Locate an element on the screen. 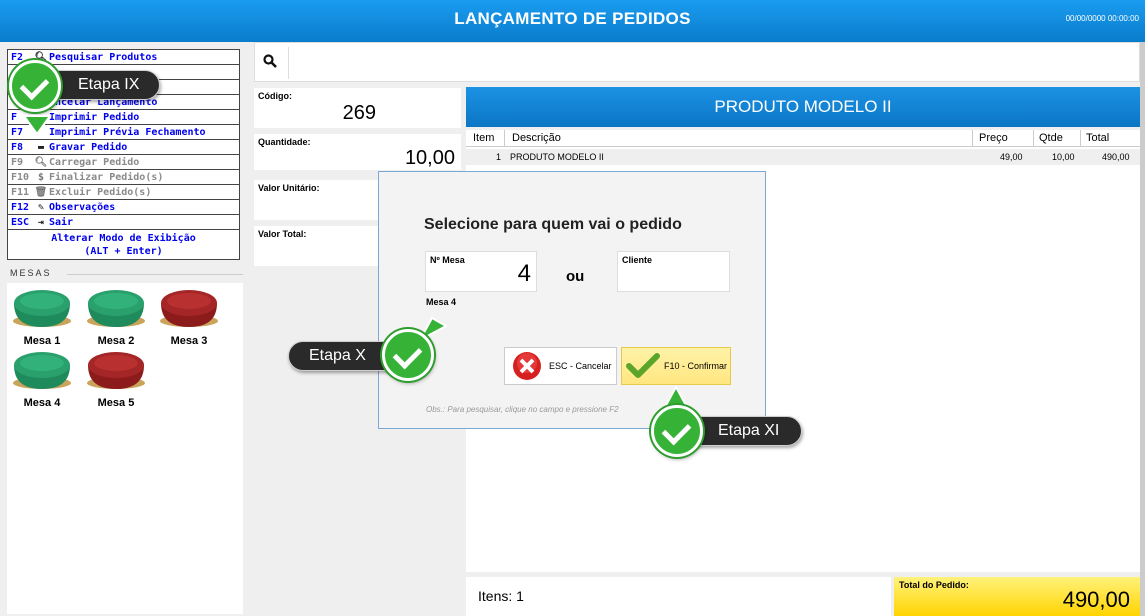 Image resolution: width=1145 pixels, height=616 pixels. trash-icon: 🗑︎ is located at coordinates (41, 192).